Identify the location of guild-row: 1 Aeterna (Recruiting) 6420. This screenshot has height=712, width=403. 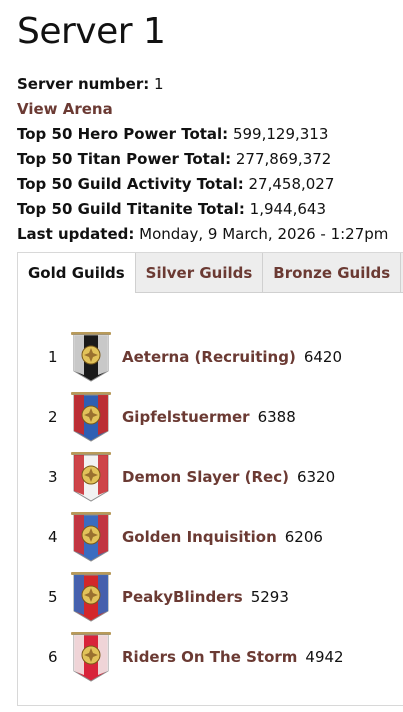
(225, 357).